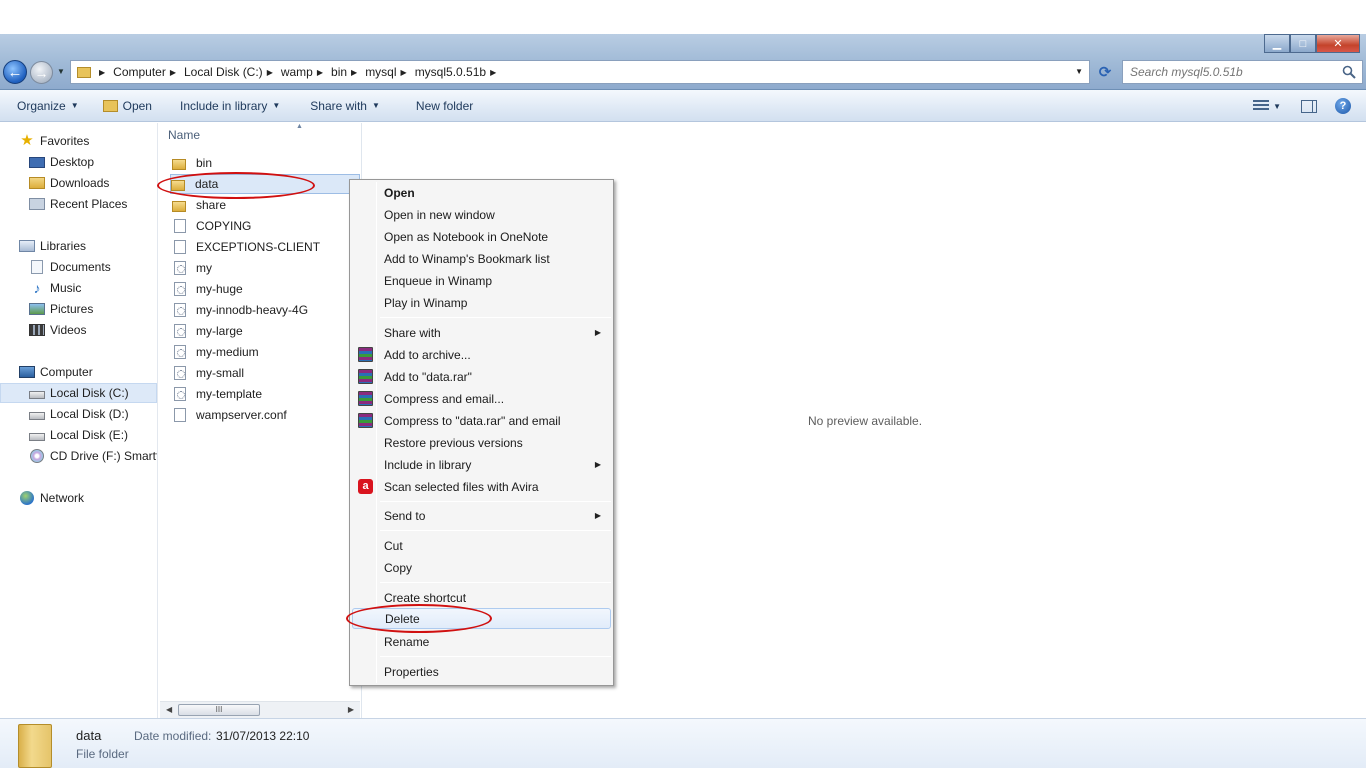  Describe the element at coordinates (481, 464) in the screenshot. I see `menu-item-include-in-library: Include in library ▶` at that location.